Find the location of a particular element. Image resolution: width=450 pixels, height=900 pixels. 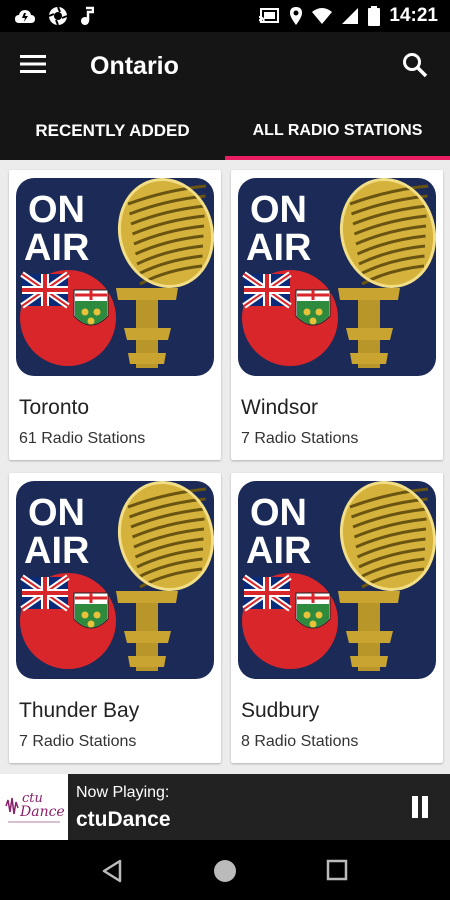

menu-button is located at coordinates (35, 67).